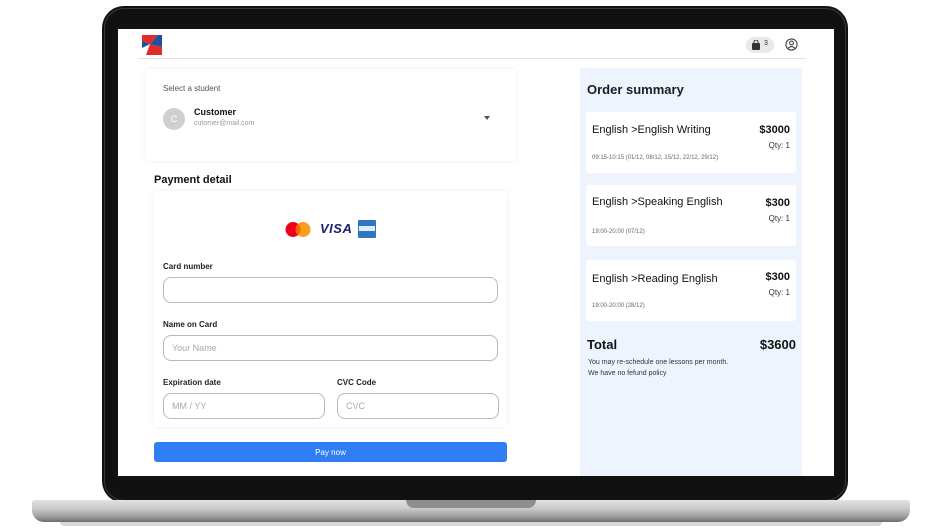  Describe the element at coordinates (367, 229) in the screenshot. I see `amex-icon` at that location.